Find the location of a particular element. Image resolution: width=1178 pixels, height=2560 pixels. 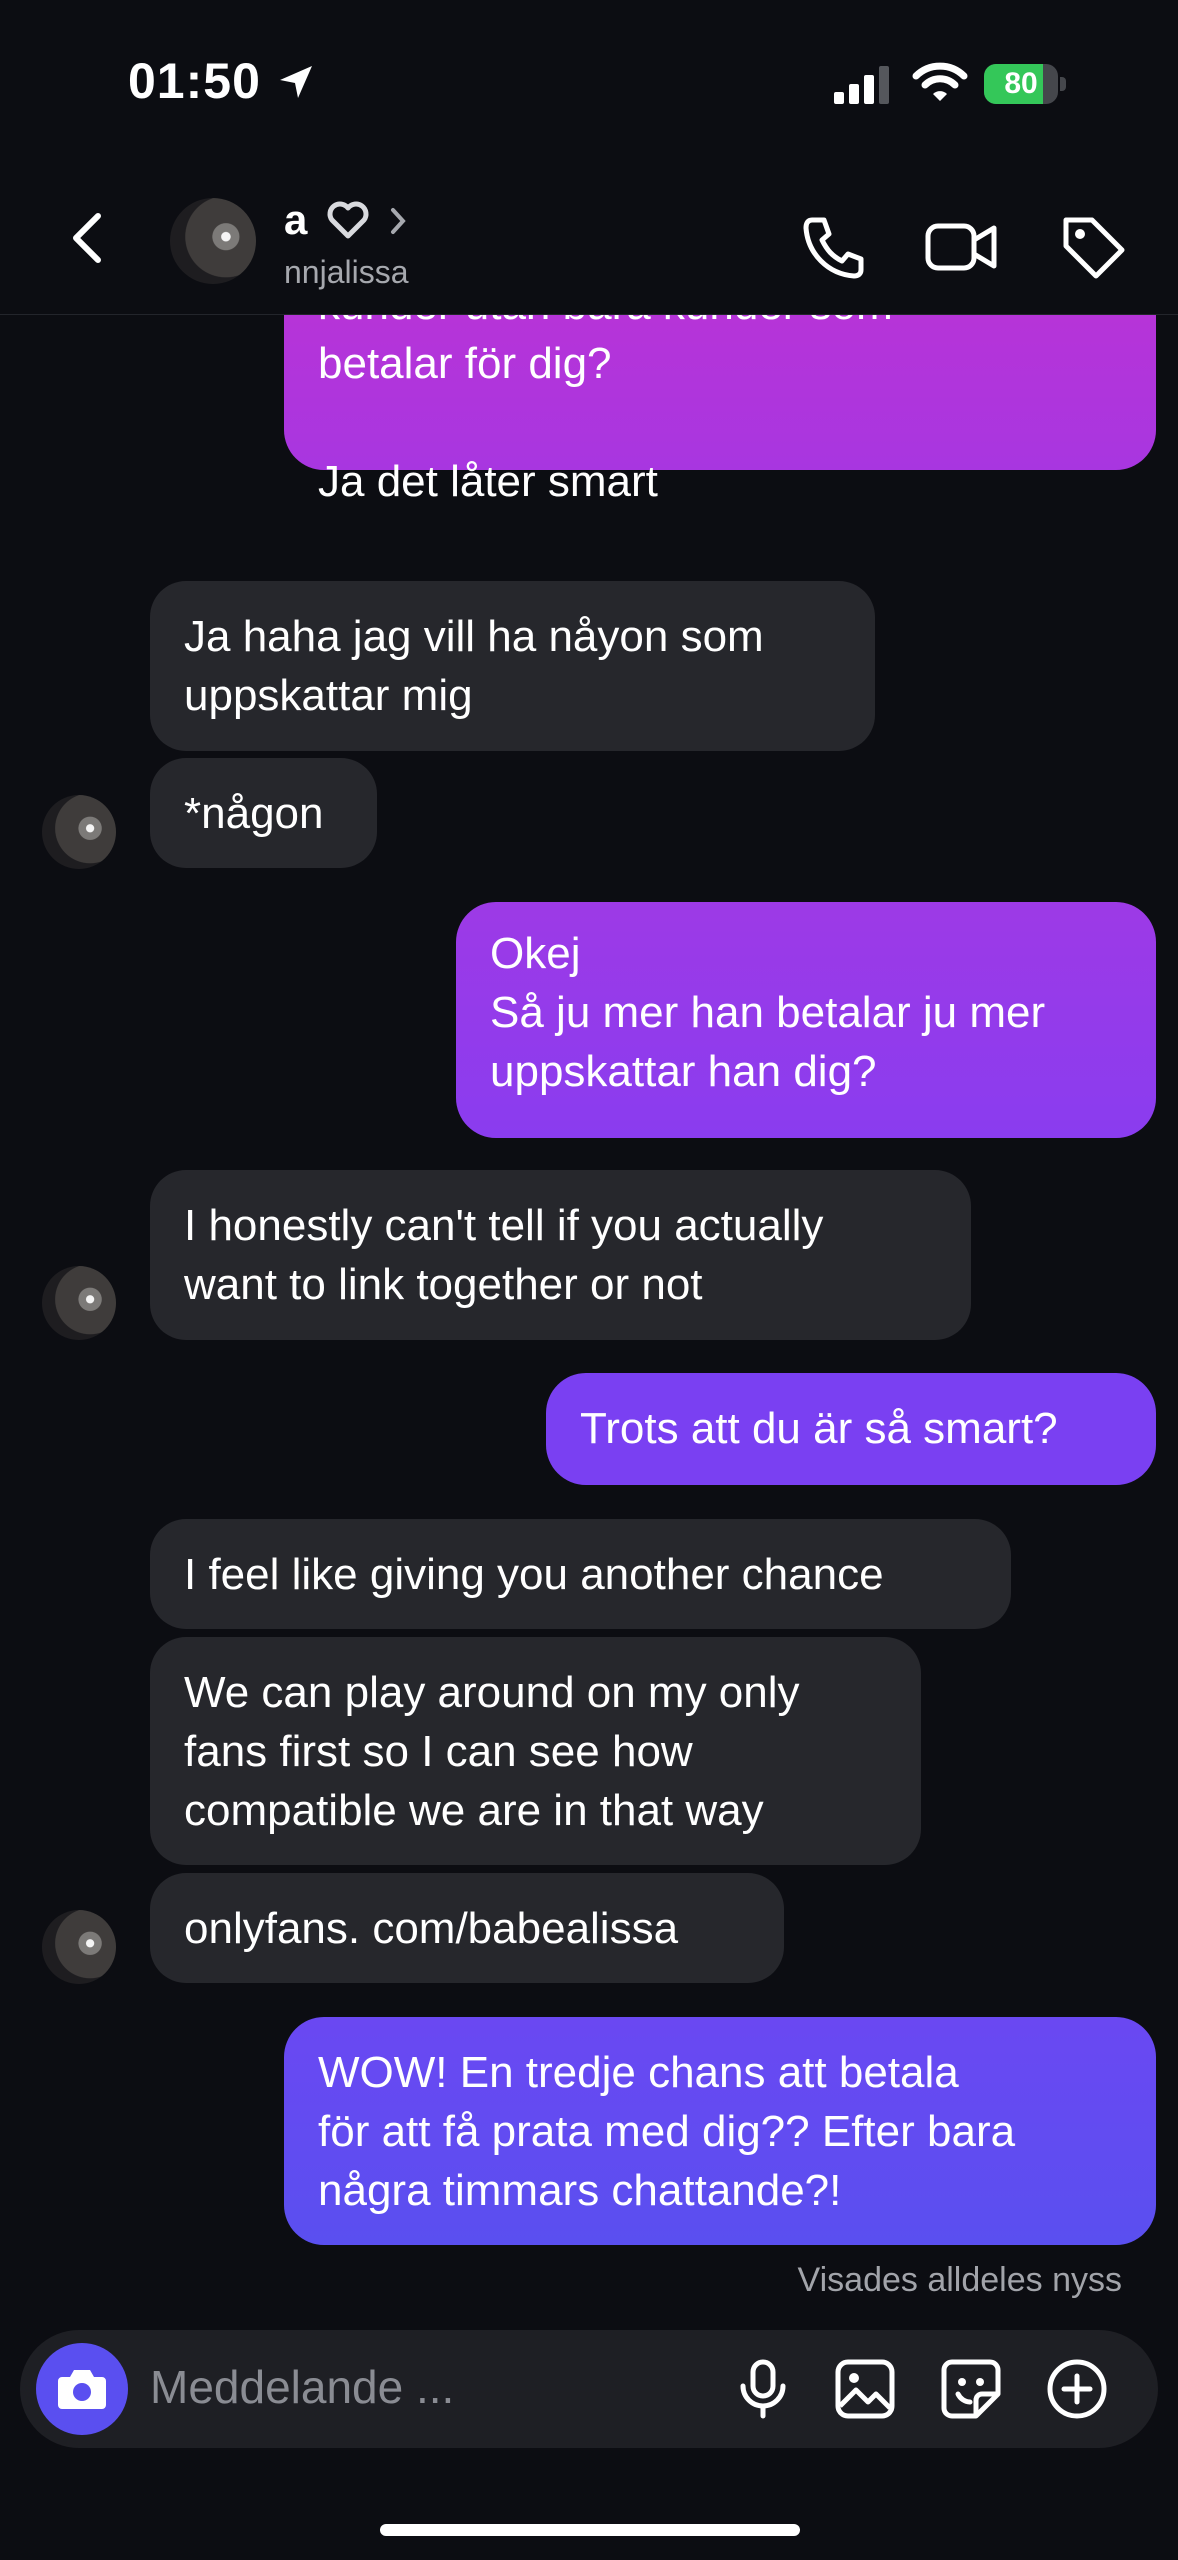

camera-button is located at coordinates (82, 2389).